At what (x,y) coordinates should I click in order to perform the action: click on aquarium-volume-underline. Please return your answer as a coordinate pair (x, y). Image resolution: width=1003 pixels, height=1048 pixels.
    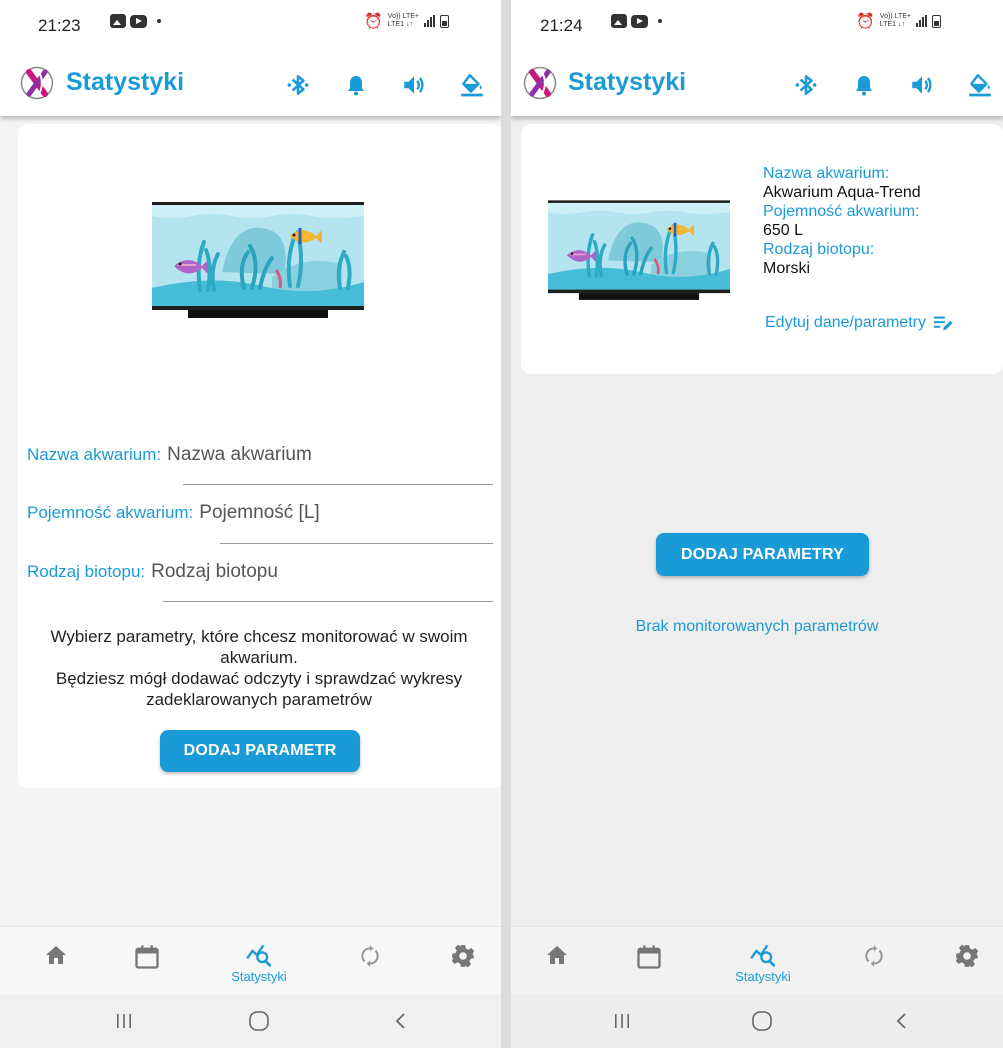
    Looking at the image, I should click on (356, 543).